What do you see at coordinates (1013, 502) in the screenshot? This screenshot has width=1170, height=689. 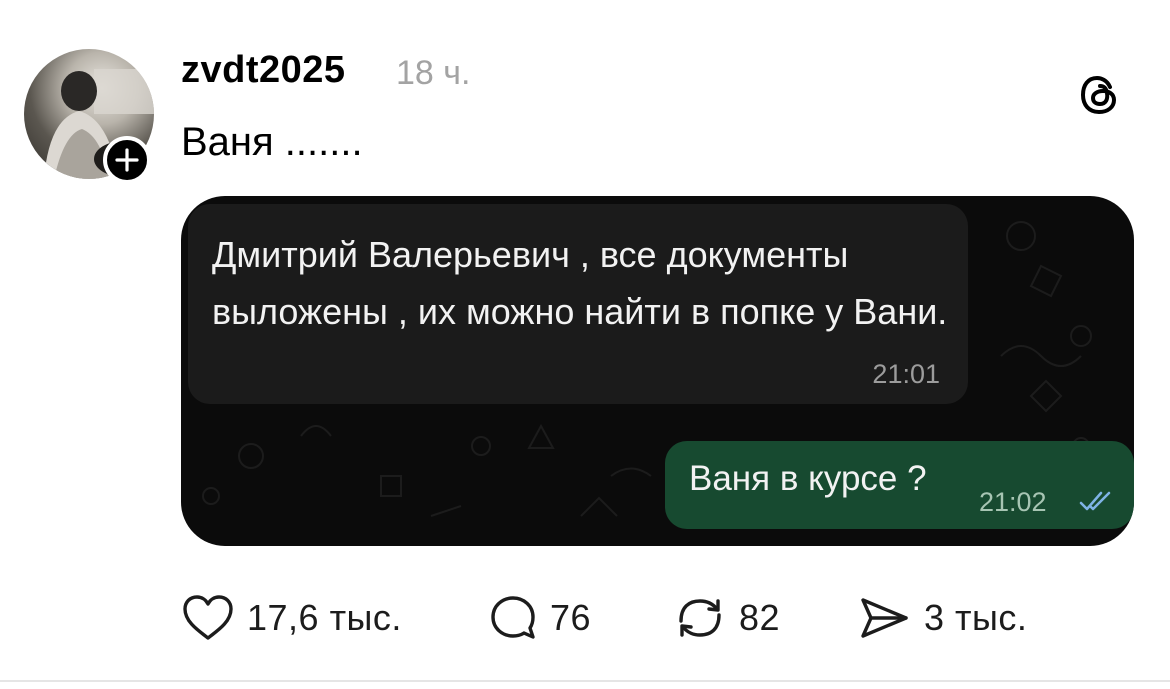 I see `outgoing-message-time: 21:02` at bounding box center [1013, 502].